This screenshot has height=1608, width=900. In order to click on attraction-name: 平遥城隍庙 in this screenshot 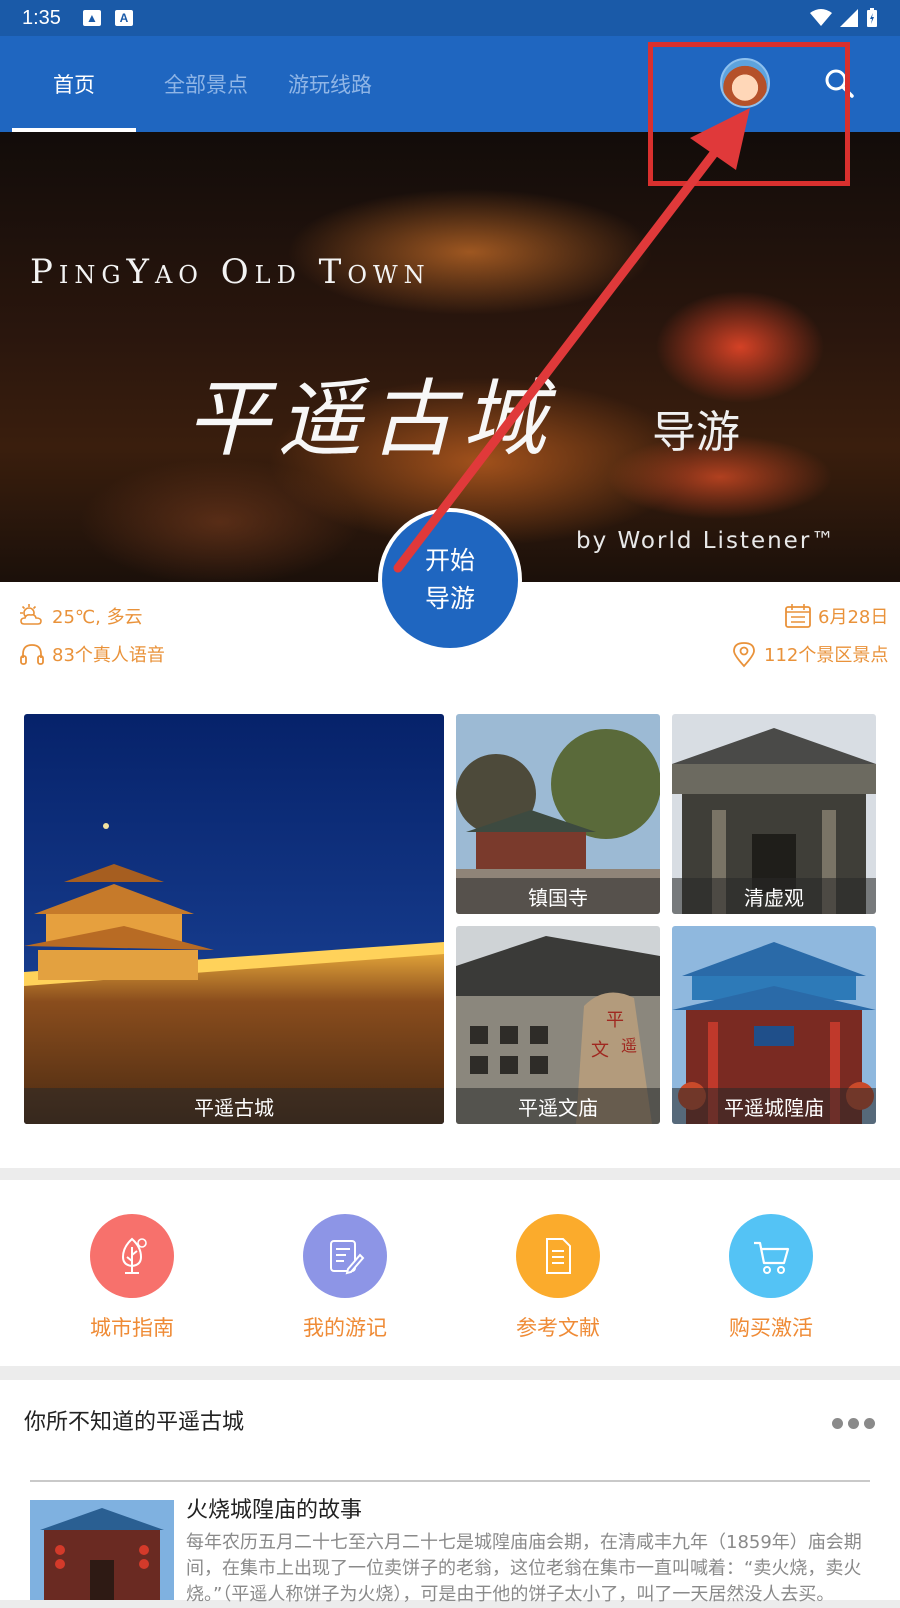, I will do `click(774, 1106)`.